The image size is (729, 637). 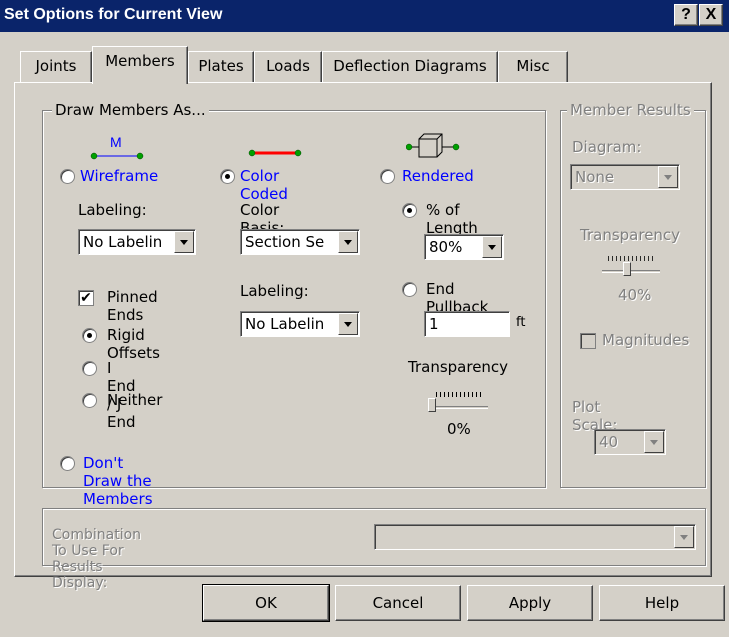 I want to click on wireframe-radio, so click(x=67, y=176).